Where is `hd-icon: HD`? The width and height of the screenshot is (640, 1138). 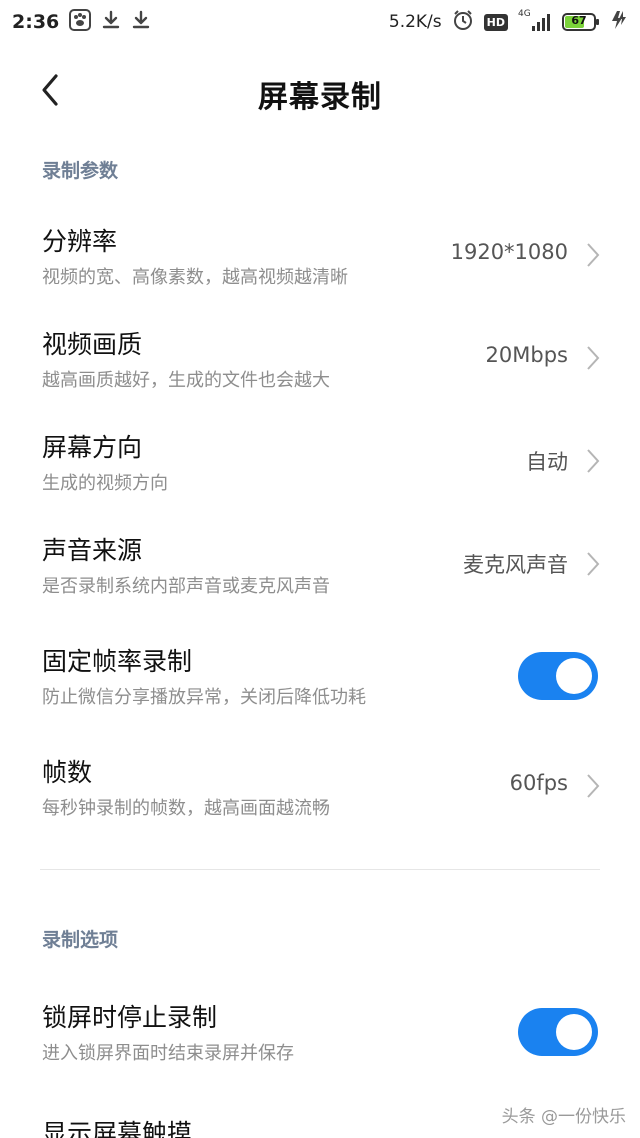 hd-icon: HD is located at coordinates (495, 22).